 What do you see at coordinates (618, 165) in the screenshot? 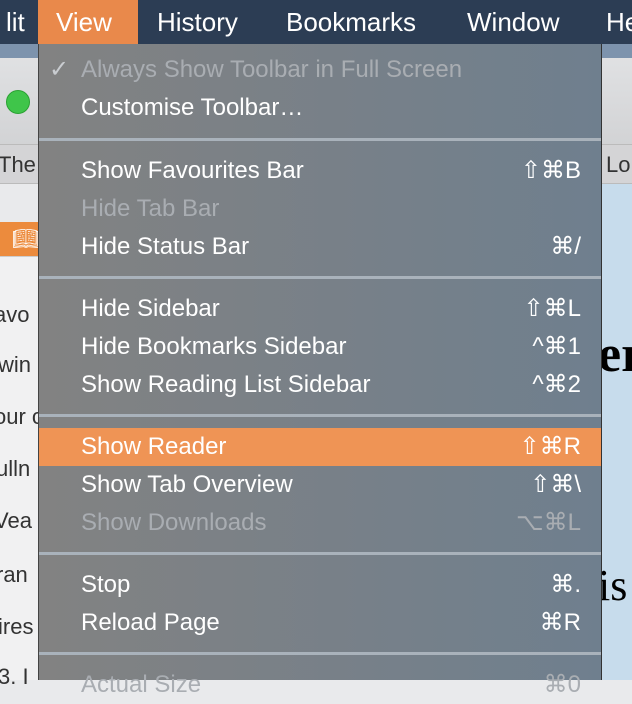
I see `favourite-item: Lo` at bounding box center [618, 165].